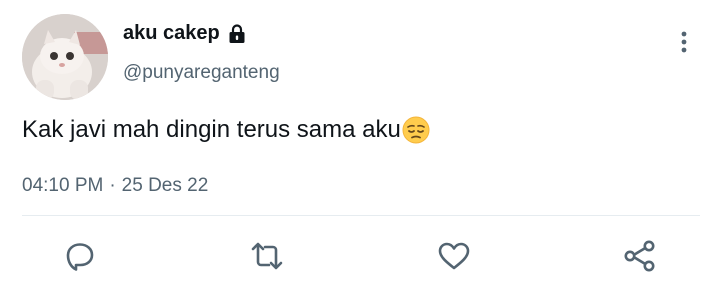 The image size is (720, 303). Describe the element at coordinates (237, 33) in the screenshot. I see `lock-icon` at that location.